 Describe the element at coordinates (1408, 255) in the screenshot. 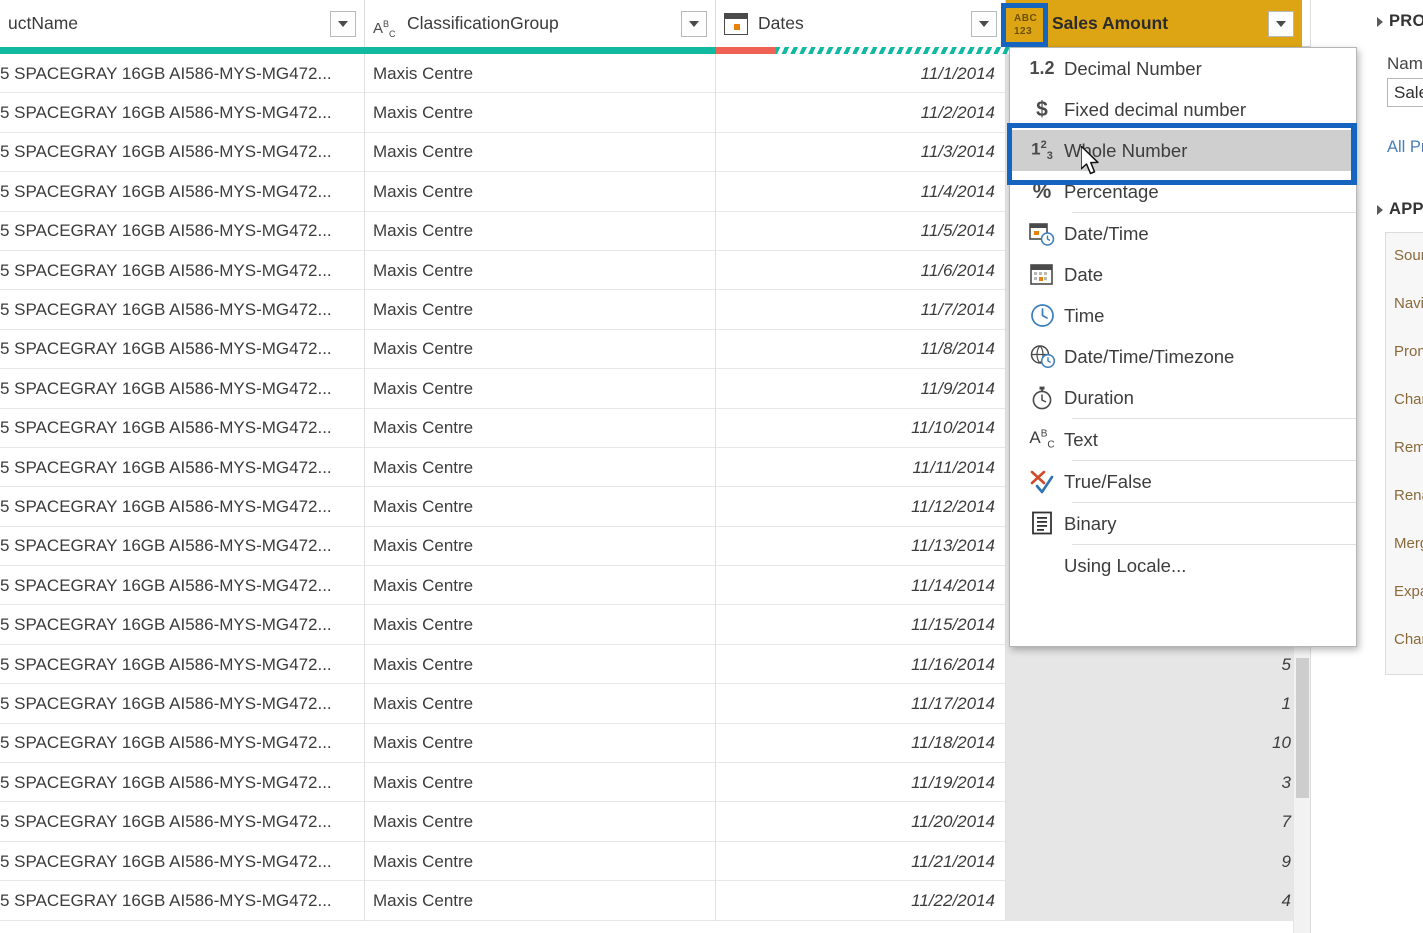

I see `applied-step-item: Source` at that location.